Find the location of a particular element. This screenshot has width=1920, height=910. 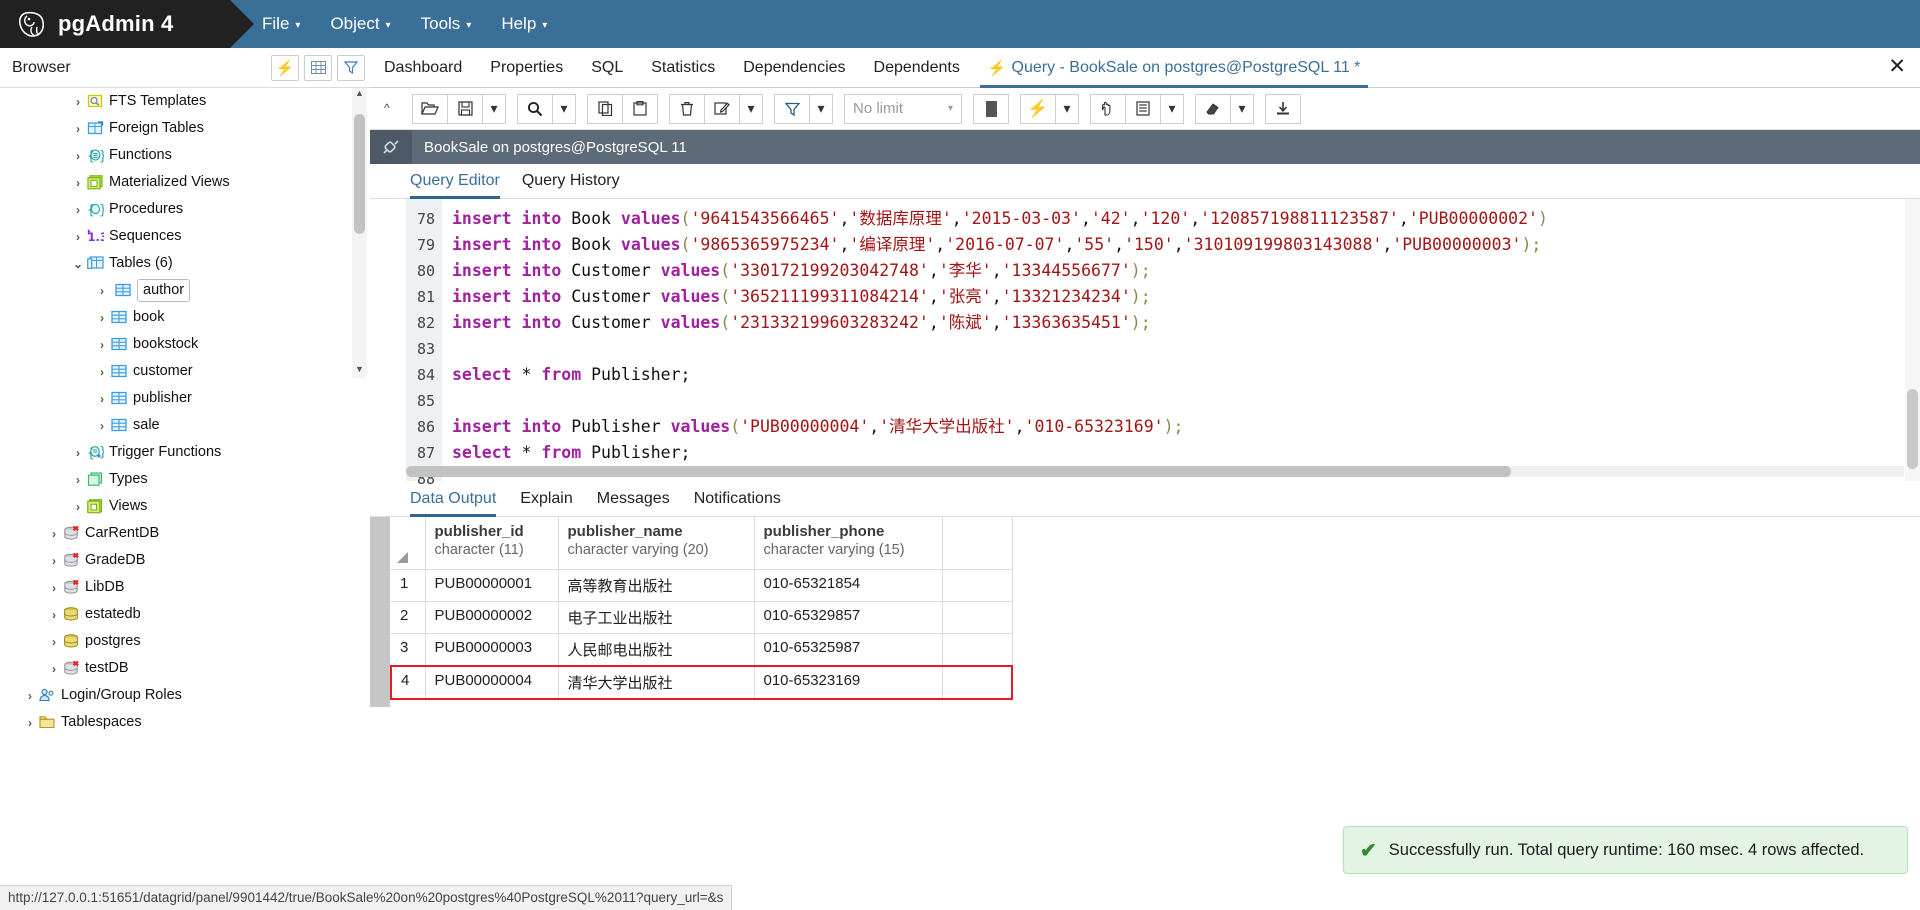

quick-search-button: ⚡ is located at coordinates (285, 67).